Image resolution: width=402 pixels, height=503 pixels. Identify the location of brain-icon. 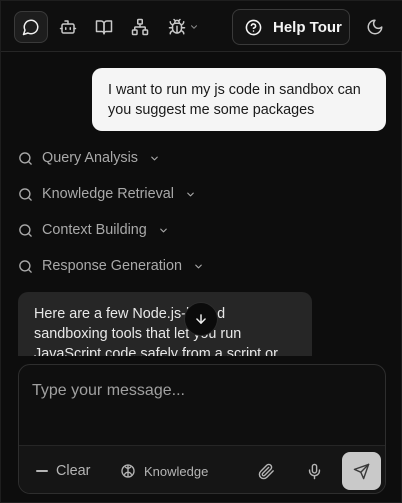
(128, 471).